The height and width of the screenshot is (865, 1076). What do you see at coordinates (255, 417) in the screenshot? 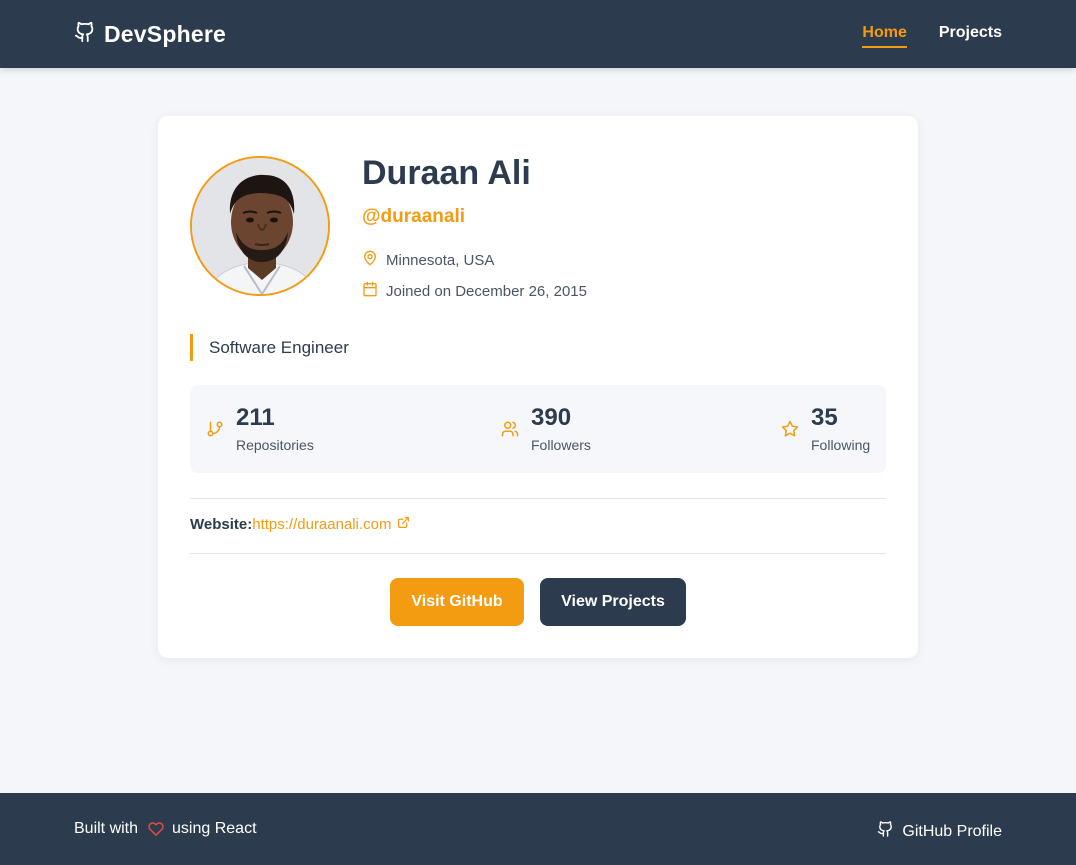
I see `stat-repositories-value: 211` at bounding box center [255, 417].